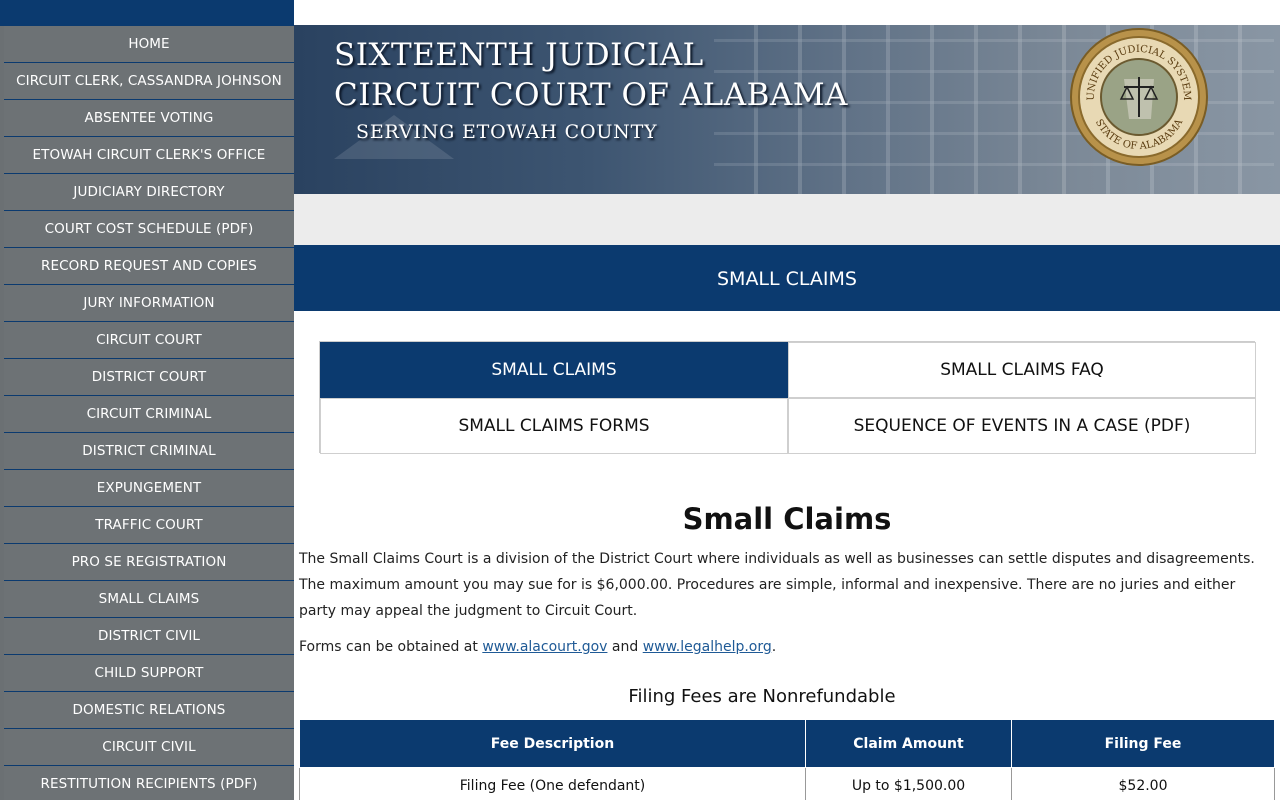 The width and height of the screenshot is (1280, 800). I want to click on sidebar-item-domestic-relations: DOMESTIC RELATIONS, so click(149, 710).